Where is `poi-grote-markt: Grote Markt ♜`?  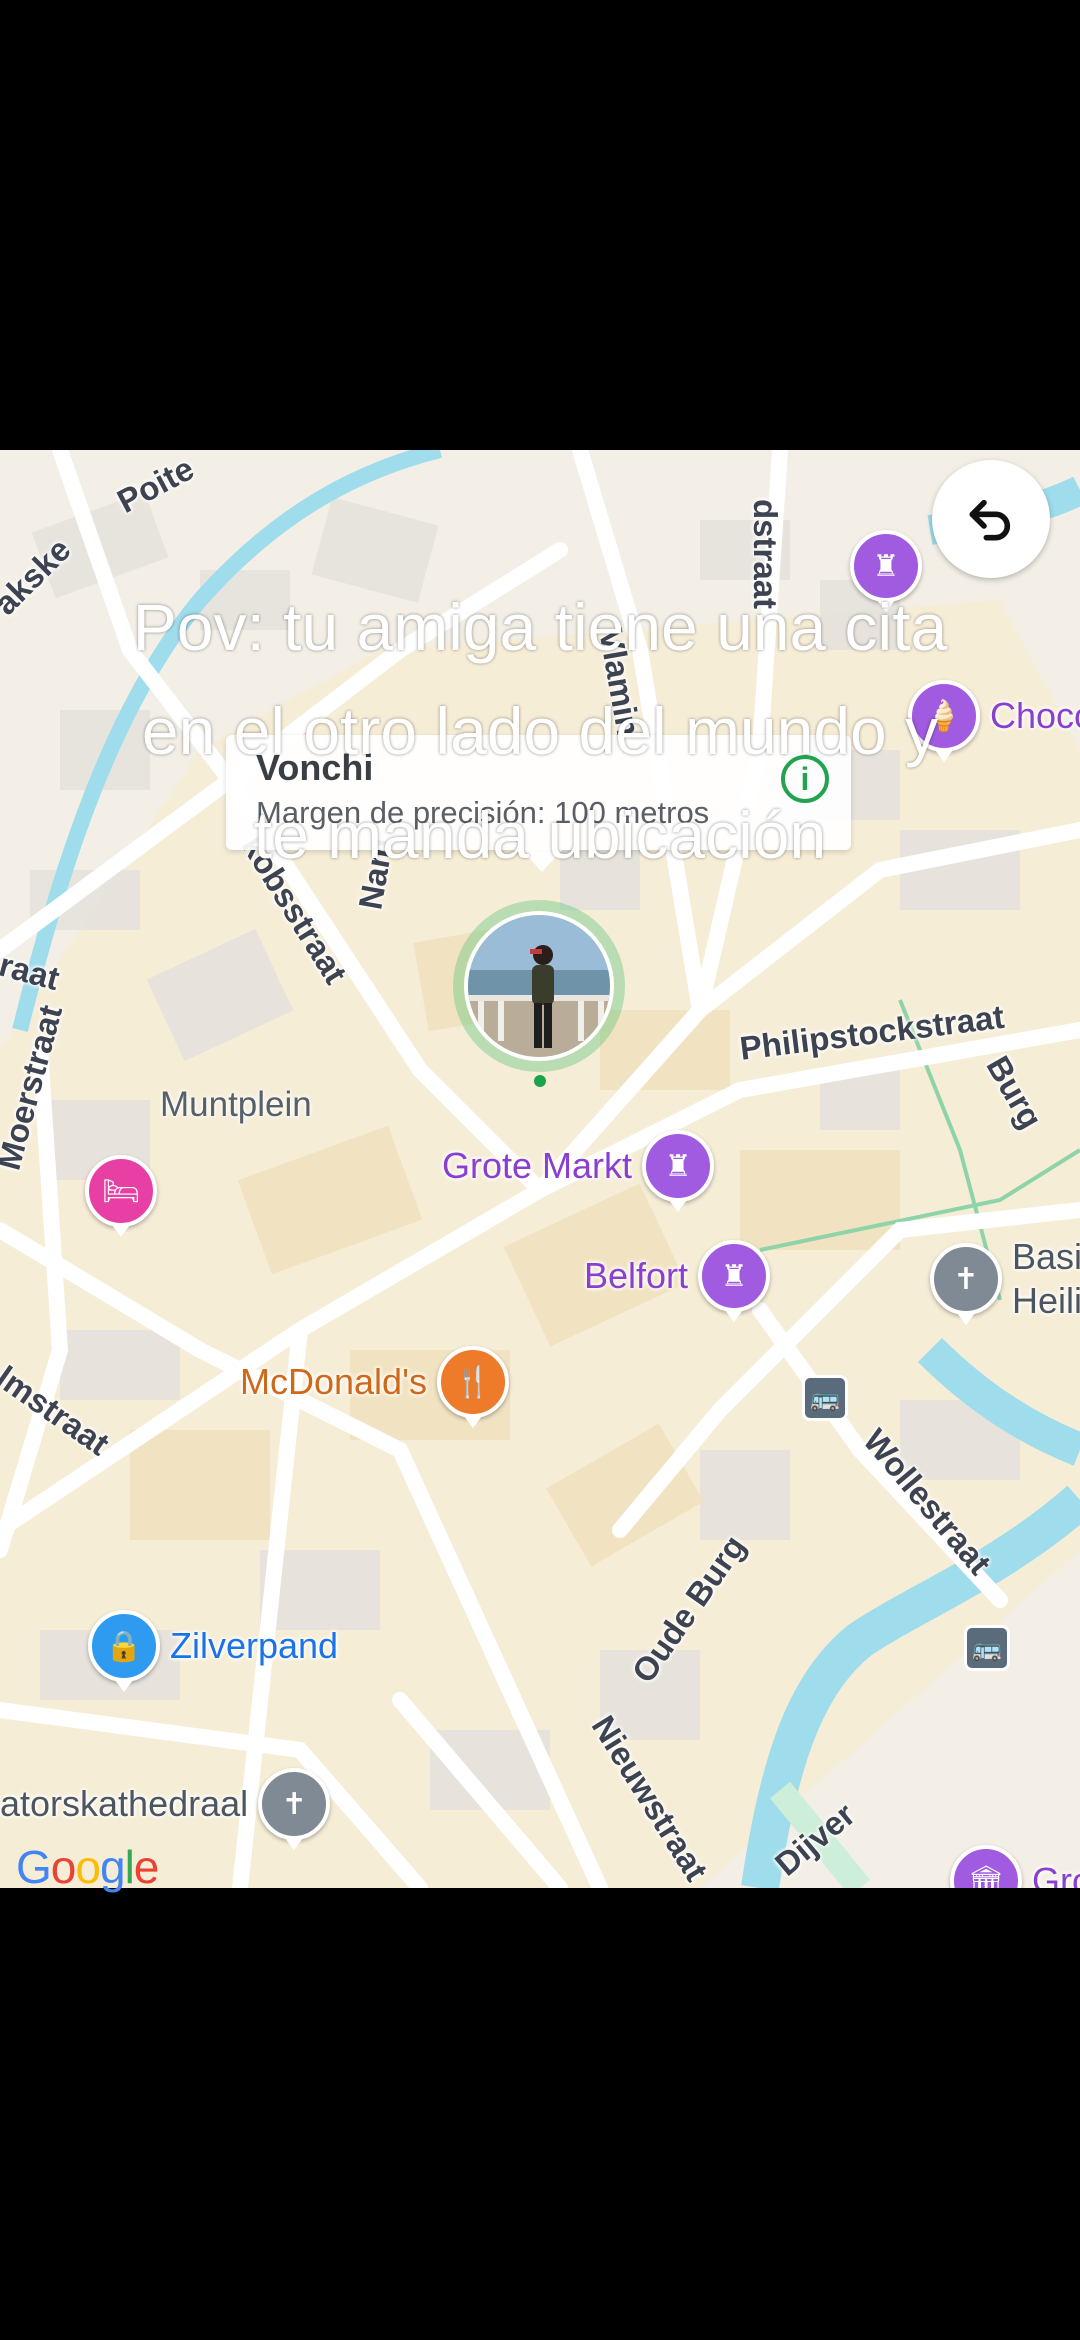
poi-grote-markt: Grote Markt ♜ is located at coordinates (573, 1171).